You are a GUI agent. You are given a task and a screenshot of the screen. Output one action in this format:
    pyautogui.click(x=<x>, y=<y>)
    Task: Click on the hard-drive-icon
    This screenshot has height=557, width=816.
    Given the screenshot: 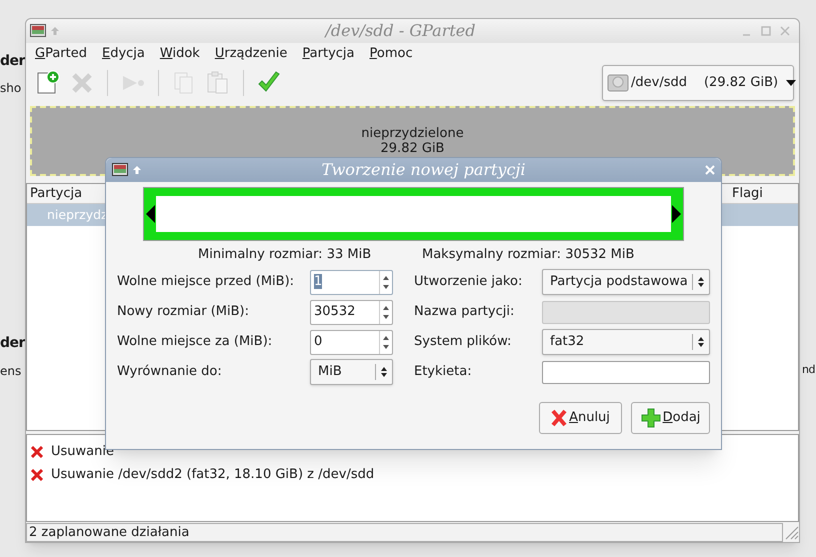 What is the action you would take?
    pyautogui.click(x=618, y=83)
    